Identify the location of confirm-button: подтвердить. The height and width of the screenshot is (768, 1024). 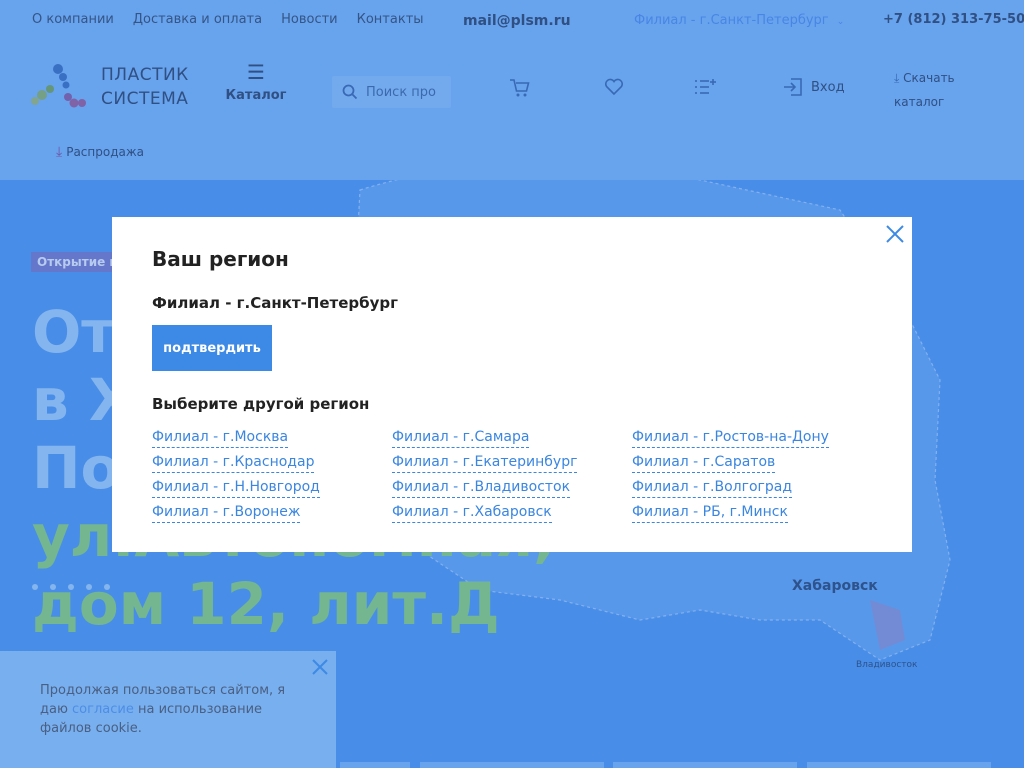
(212, 348).